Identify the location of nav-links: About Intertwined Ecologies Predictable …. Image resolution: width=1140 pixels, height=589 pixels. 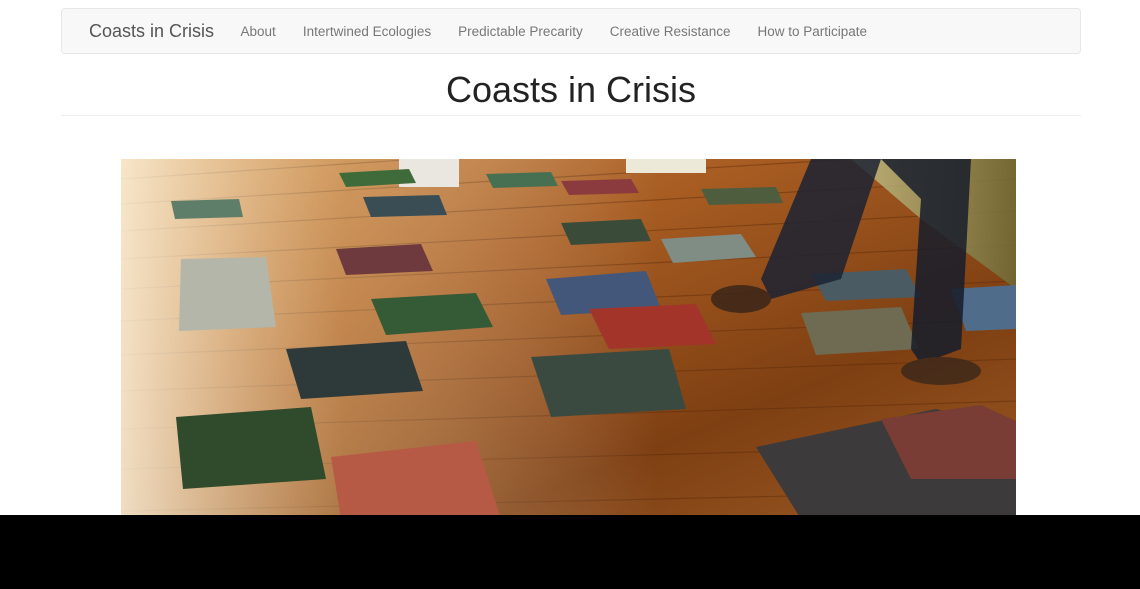
(554, 31).